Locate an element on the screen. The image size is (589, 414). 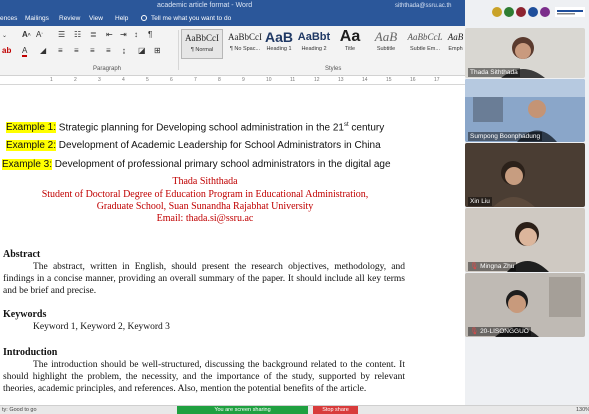
style-normal: AaBbCcI ¶ Normal is located at coordinates (202, 44).